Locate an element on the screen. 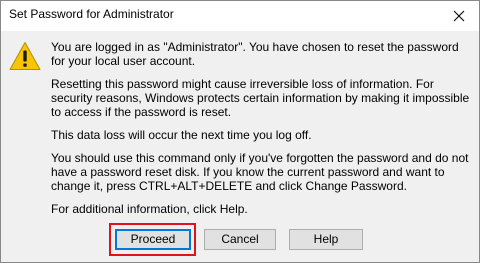  window-title: Set Password for Administrator is located at coordinates (91, 14).